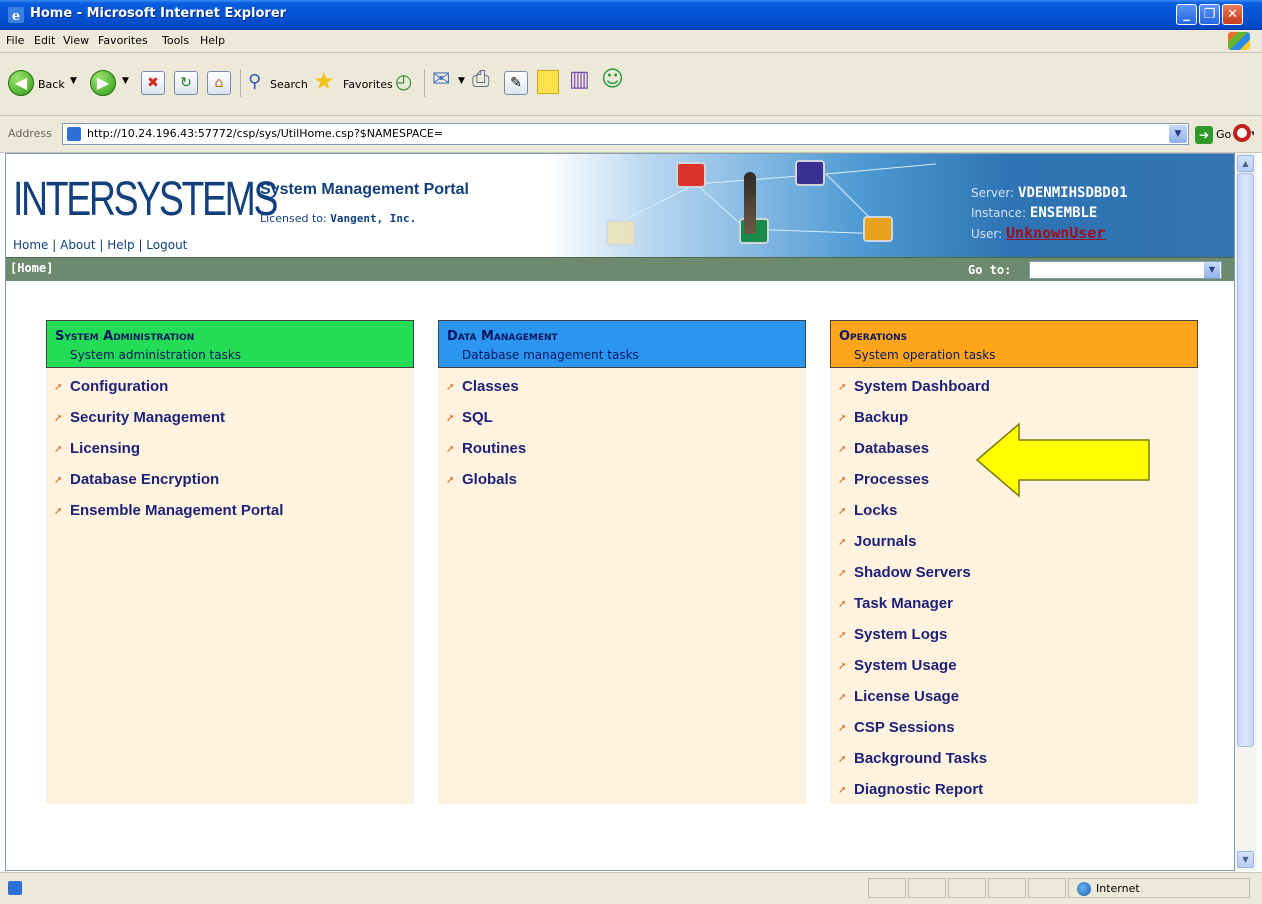 The height and width of the screenshot is (904, 1262). I want to click on user-link: UnknownUser, so click(1055, 233).